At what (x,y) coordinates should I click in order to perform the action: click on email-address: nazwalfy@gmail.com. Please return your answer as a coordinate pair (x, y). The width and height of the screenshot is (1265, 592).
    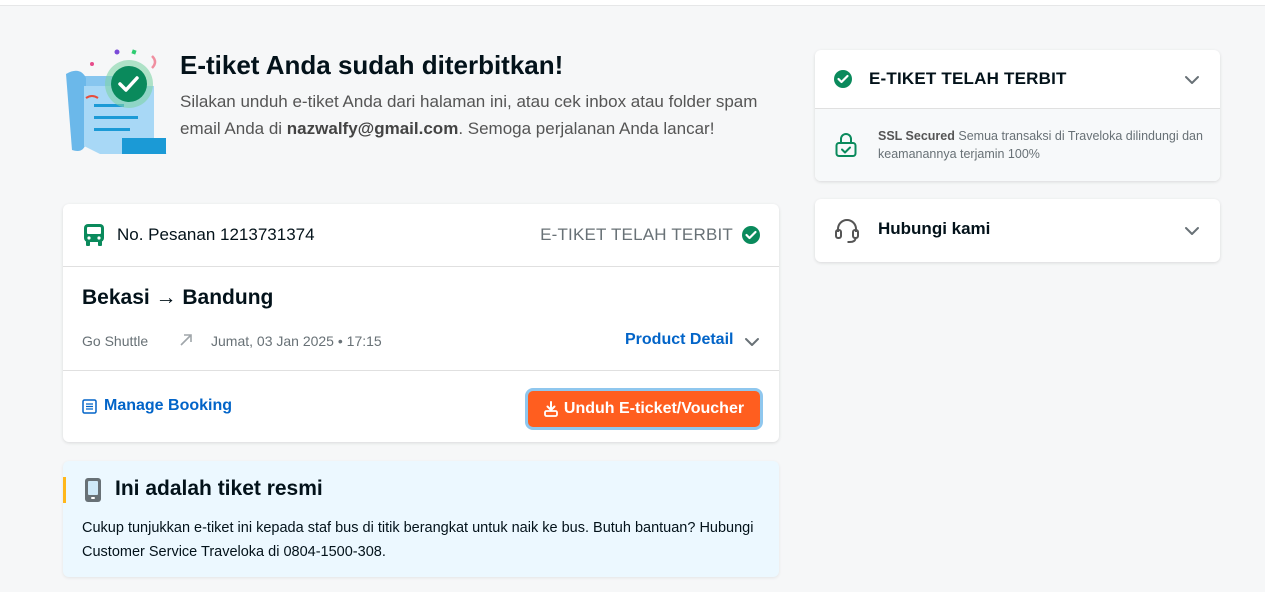
    Looking at the image, I should click on (372, 128).